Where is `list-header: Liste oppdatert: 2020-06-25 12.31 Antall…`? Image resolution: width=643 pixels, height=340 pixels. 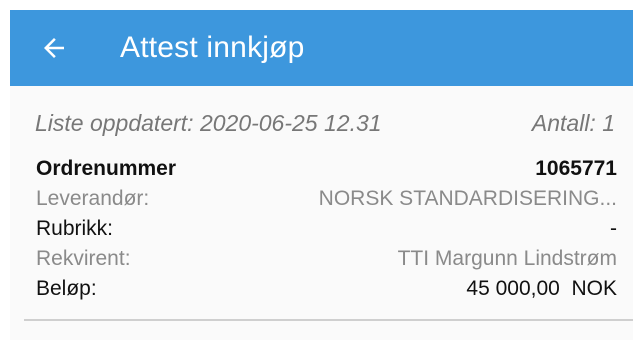
list-header: Liste oppdatert: 2020-06-25 12.31 Antall… is located at coordinates (325, 123).